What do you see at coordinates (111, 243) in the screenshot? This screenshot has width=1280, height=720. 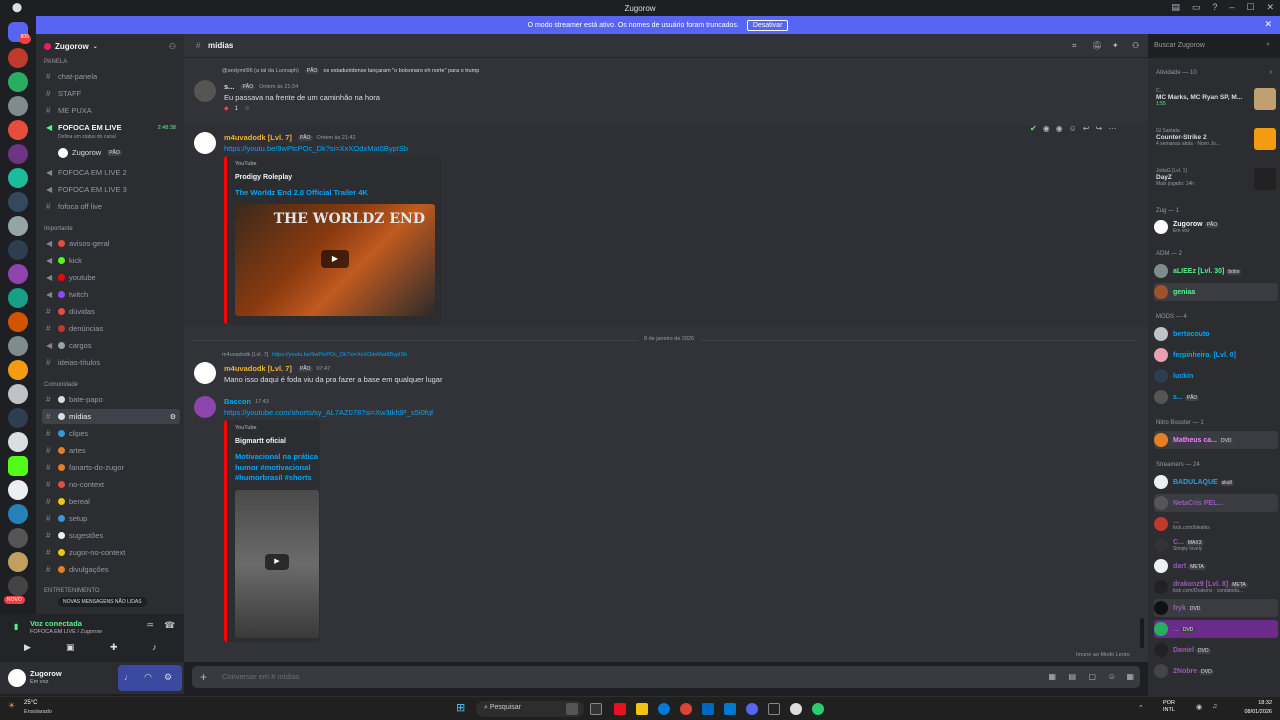 I see `channel-avisos-geral: ◀ avisos-geral` at bounding box center [111, 243].